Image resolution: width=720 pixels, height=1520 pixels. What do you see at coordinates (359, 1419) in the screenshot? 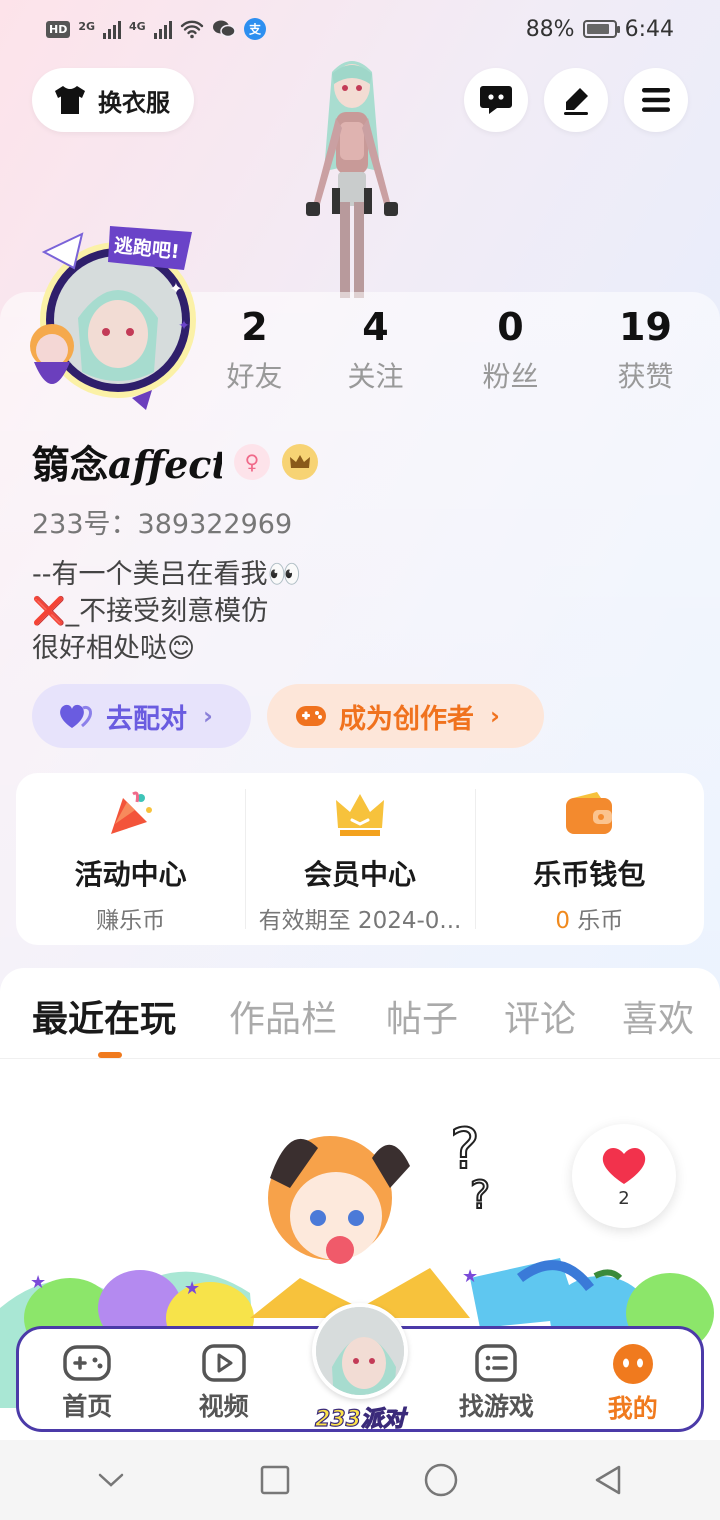
I see `party-label: 233派对` at bounding box center [359, 1419].